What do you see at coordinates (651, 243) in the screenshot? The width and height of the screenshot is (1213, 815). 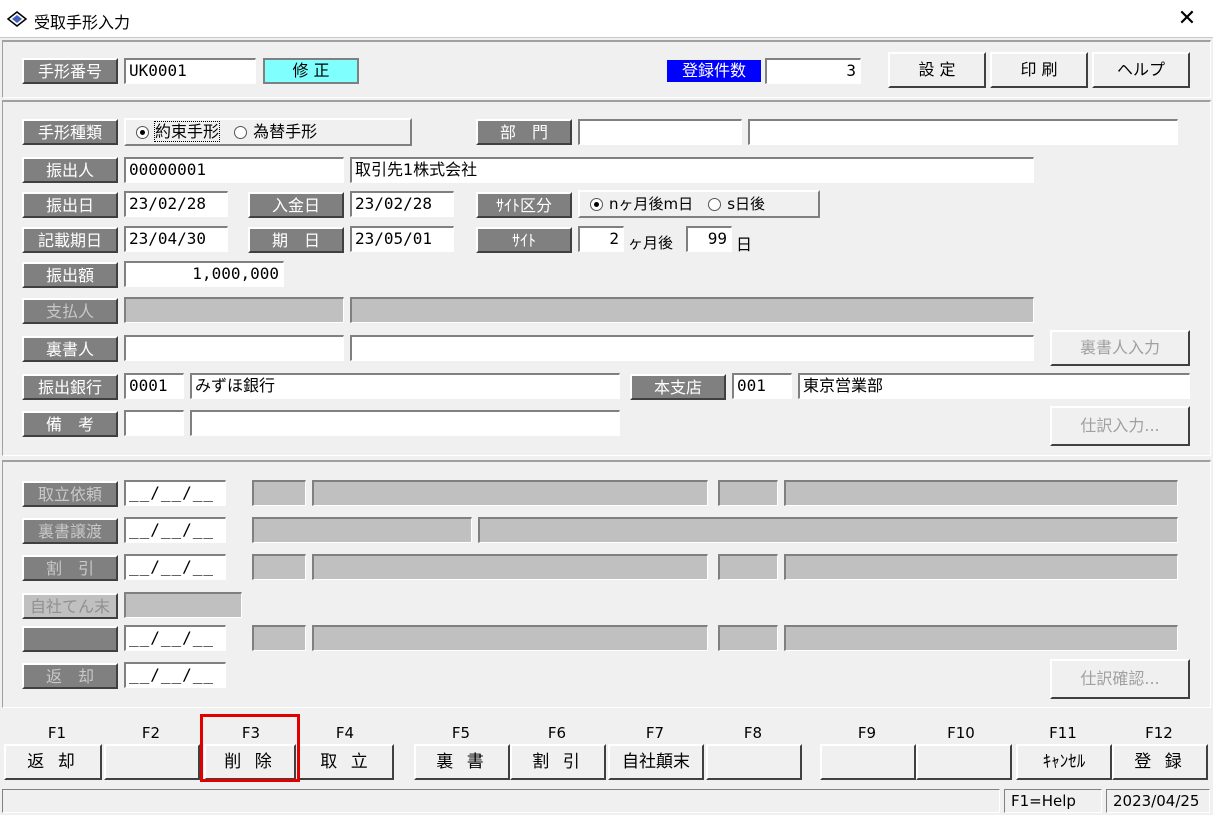 I see `site-months-unit: ヶ月後` at bounding box center [651, 243].